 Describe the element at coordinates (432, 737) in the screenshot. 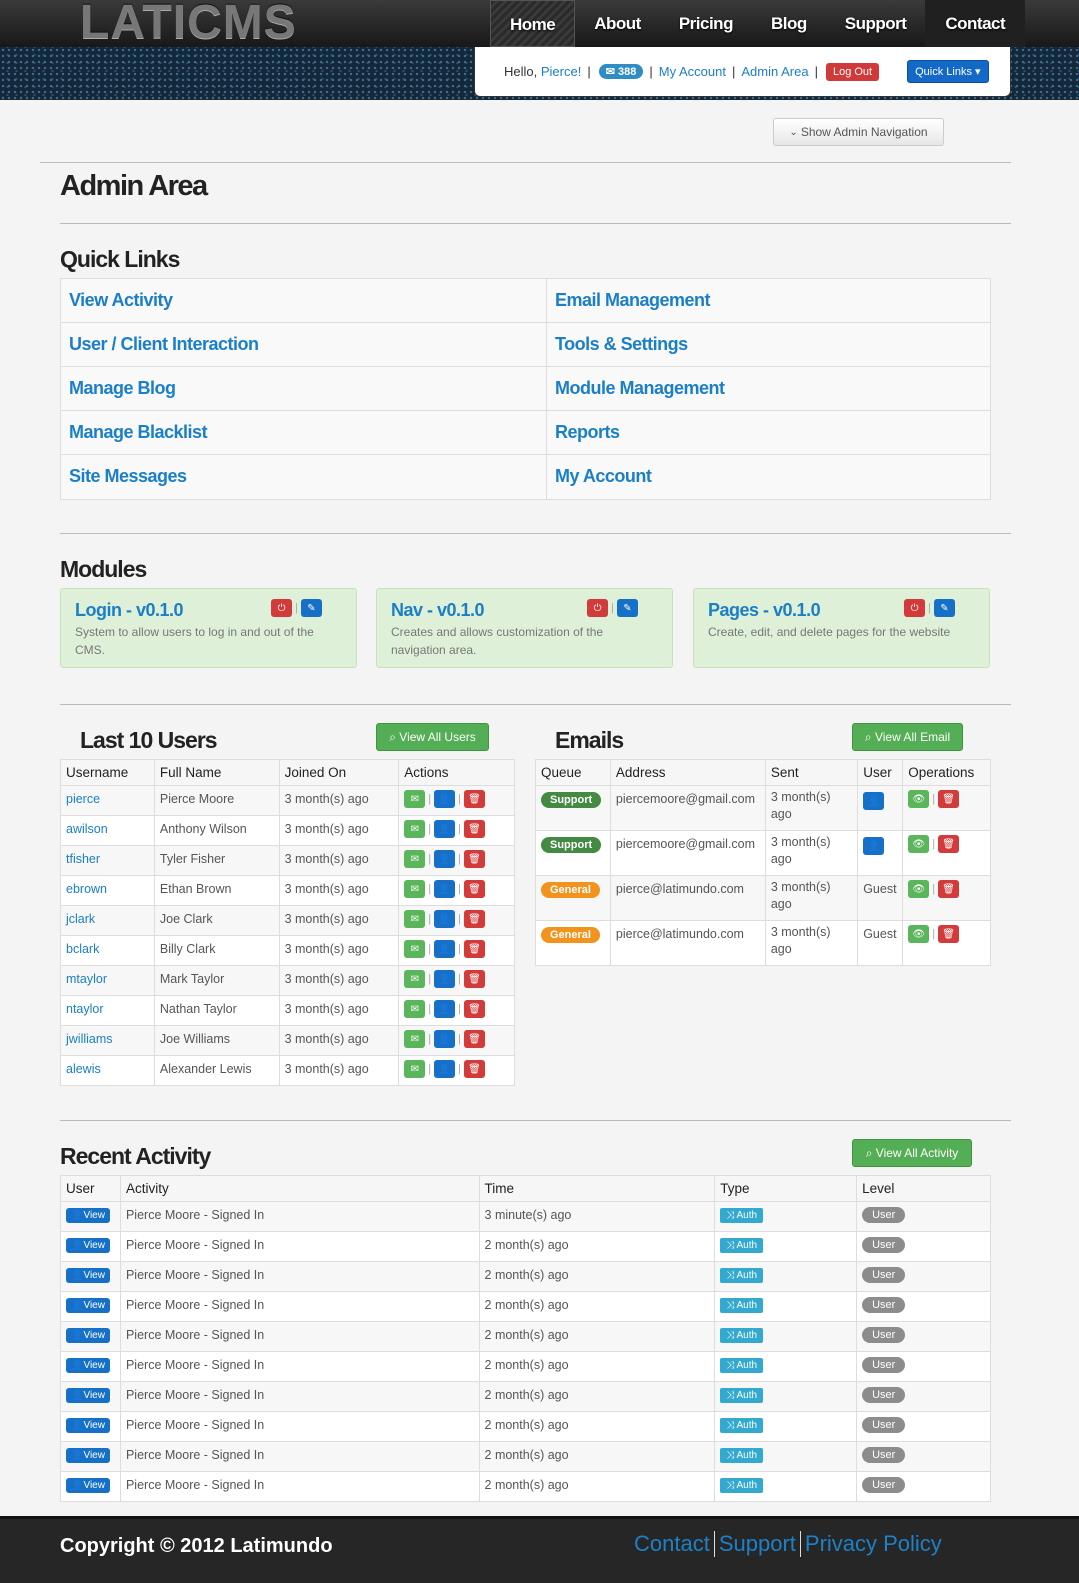

I see `view-all-users-button: ⌕ View All Users` at that location.